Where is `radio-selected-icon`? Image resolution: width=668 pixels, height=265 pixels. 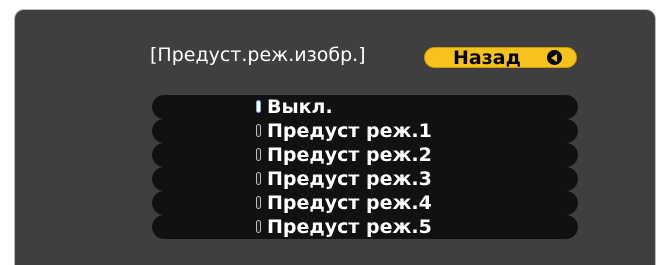 radio-selected-icon is located at coordinates (258, 106).